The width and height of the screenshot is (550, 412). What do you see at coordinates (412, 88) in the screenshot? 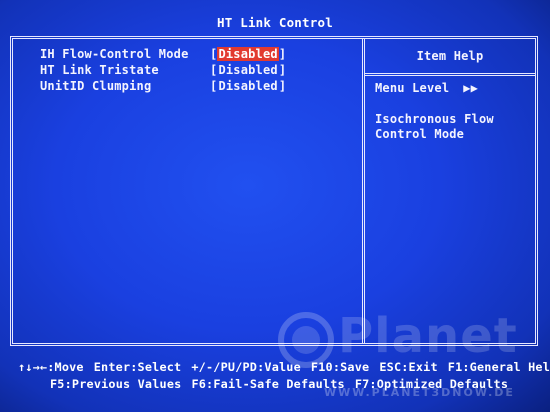
I see `menu-level-label: Menu Level` at bounding box center [412, 88].